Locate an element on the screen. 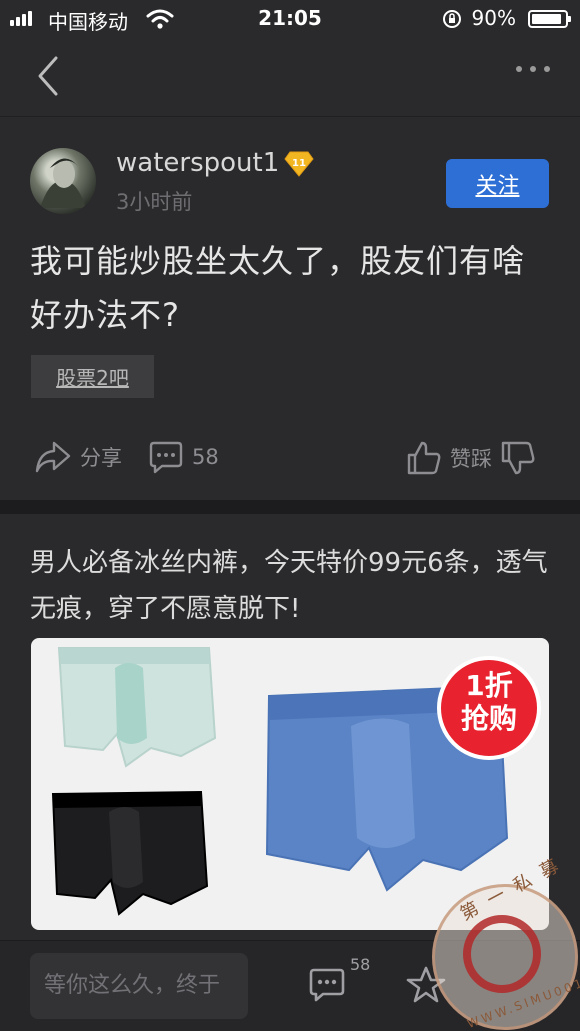 The image size is (580, 1031). comment-button: 58 is located at coordinates (183, 457).